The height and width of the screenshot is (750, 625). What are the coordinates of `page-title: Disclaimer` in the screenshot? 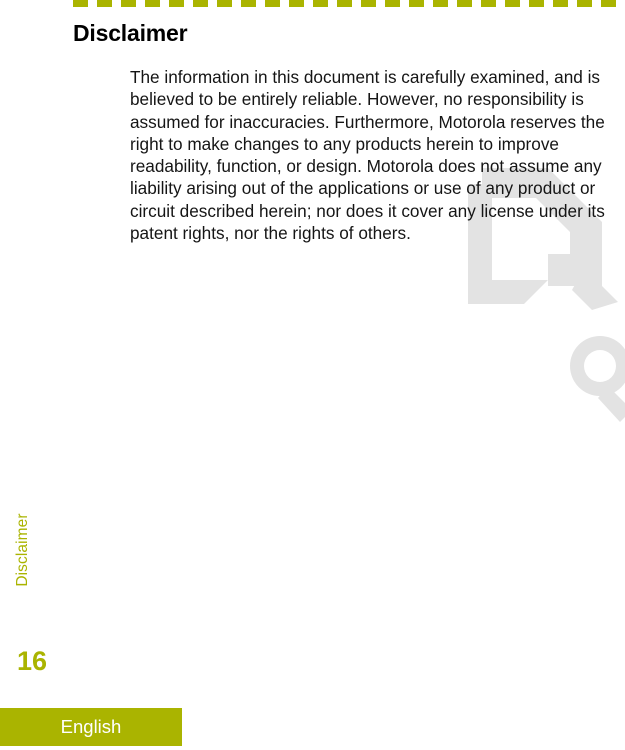 It's located at (130, 33).